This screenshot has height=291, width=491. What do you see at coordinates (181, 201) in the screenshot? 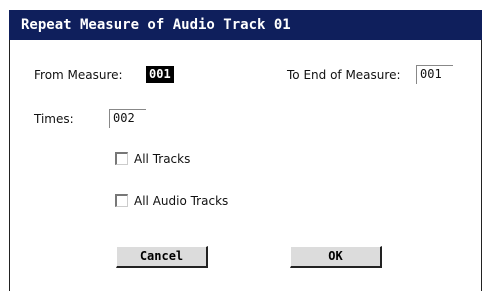
I see `all-audio-tracks-label: All Audio Tracks` at bounding box center [181, 201].